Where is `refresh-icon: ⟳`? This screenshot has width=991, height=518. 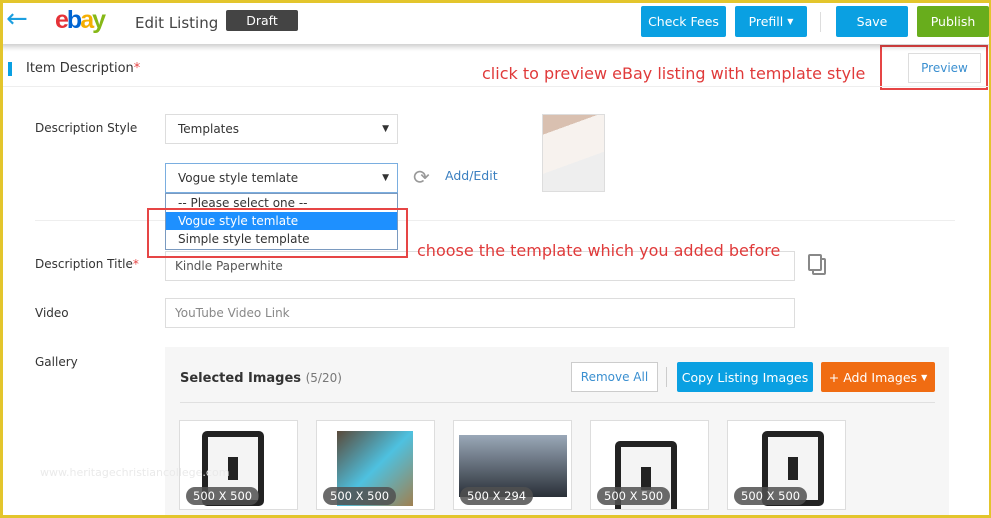 refresh-icon: ⟳ is located at coordinates (421, 177).